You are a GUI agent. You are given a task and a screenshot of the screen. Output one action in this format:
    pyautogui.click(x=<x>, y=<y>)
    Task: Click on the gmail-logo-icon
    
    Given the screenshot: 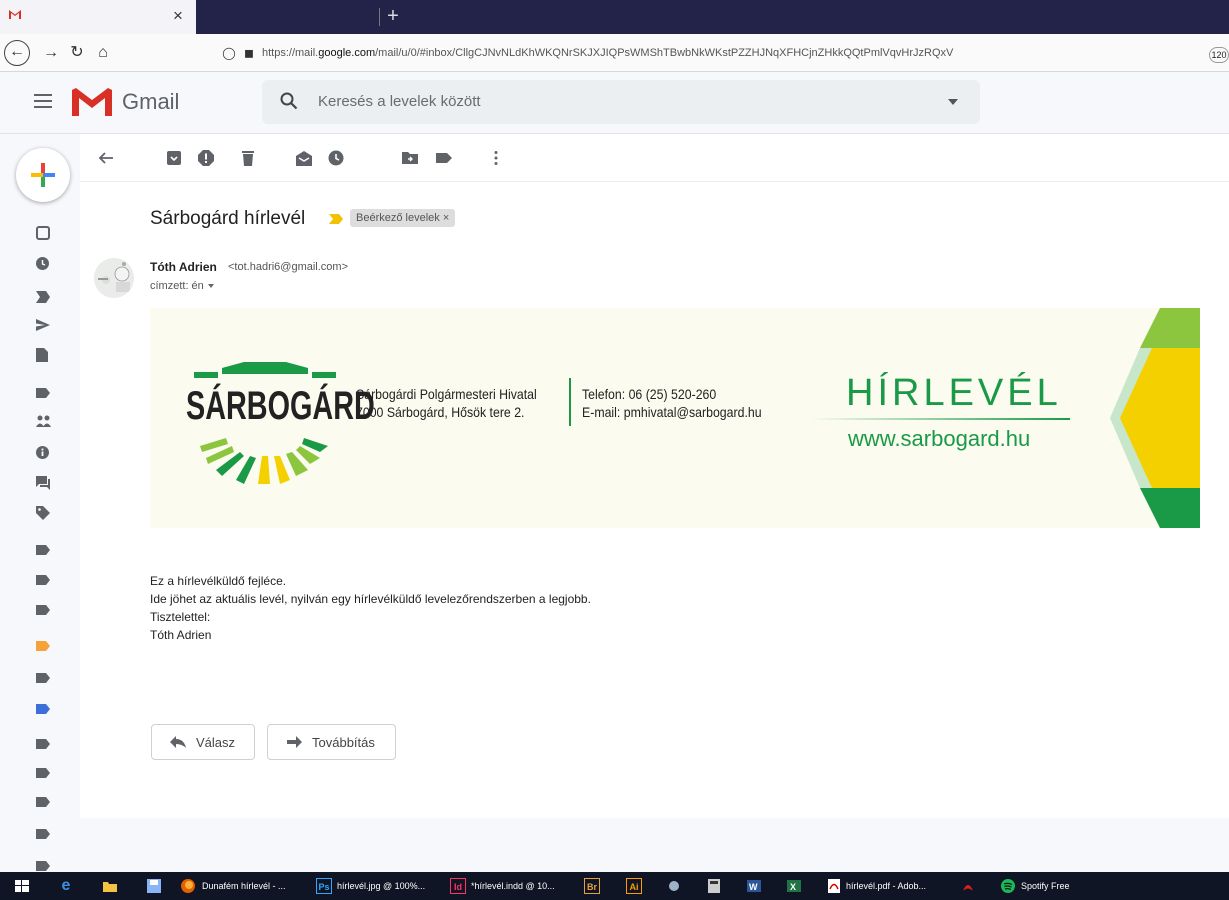 What is the action you would take?
    pyautogui.click(x=92, y=102)
    